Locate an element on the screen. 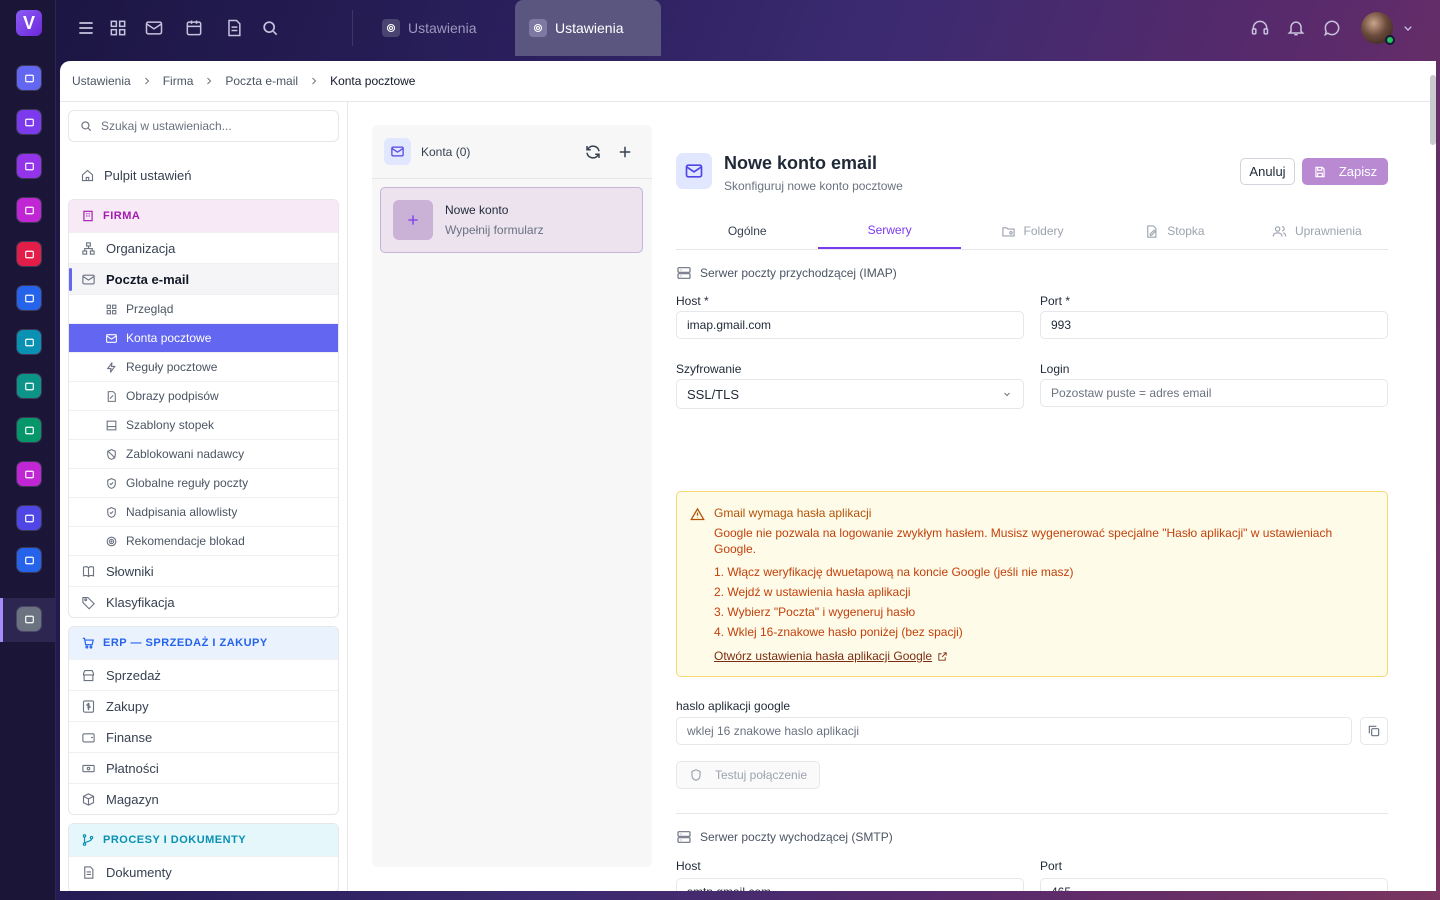 This screenshot has width=1440, height=900. smtp-port-input is located at coordinates (1214, 884).